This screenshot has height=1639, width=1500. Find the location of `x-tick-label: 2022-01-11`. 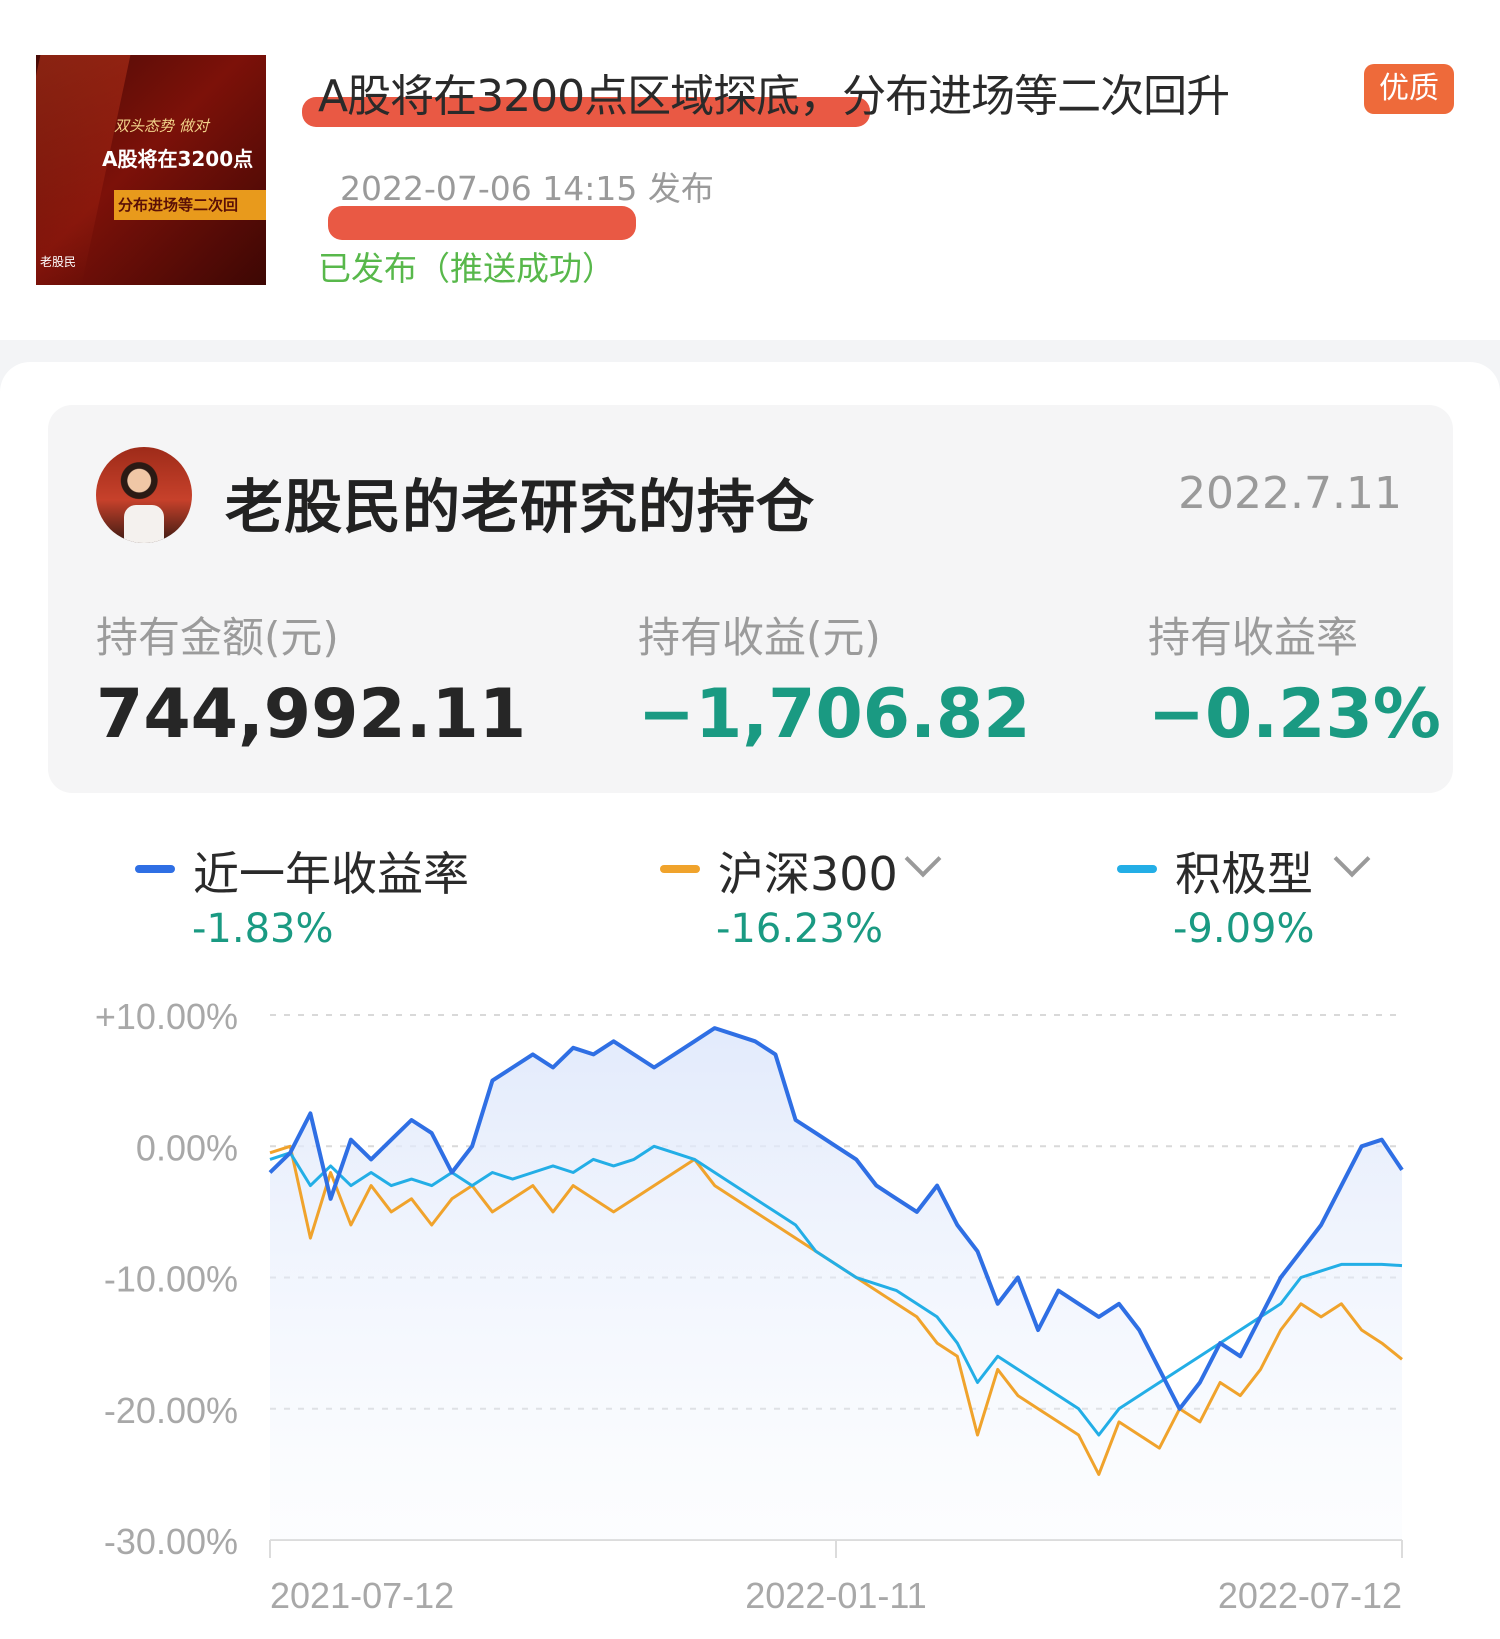

x-tick-label: 2022-01-11 is located at coordinates (835, 1595).